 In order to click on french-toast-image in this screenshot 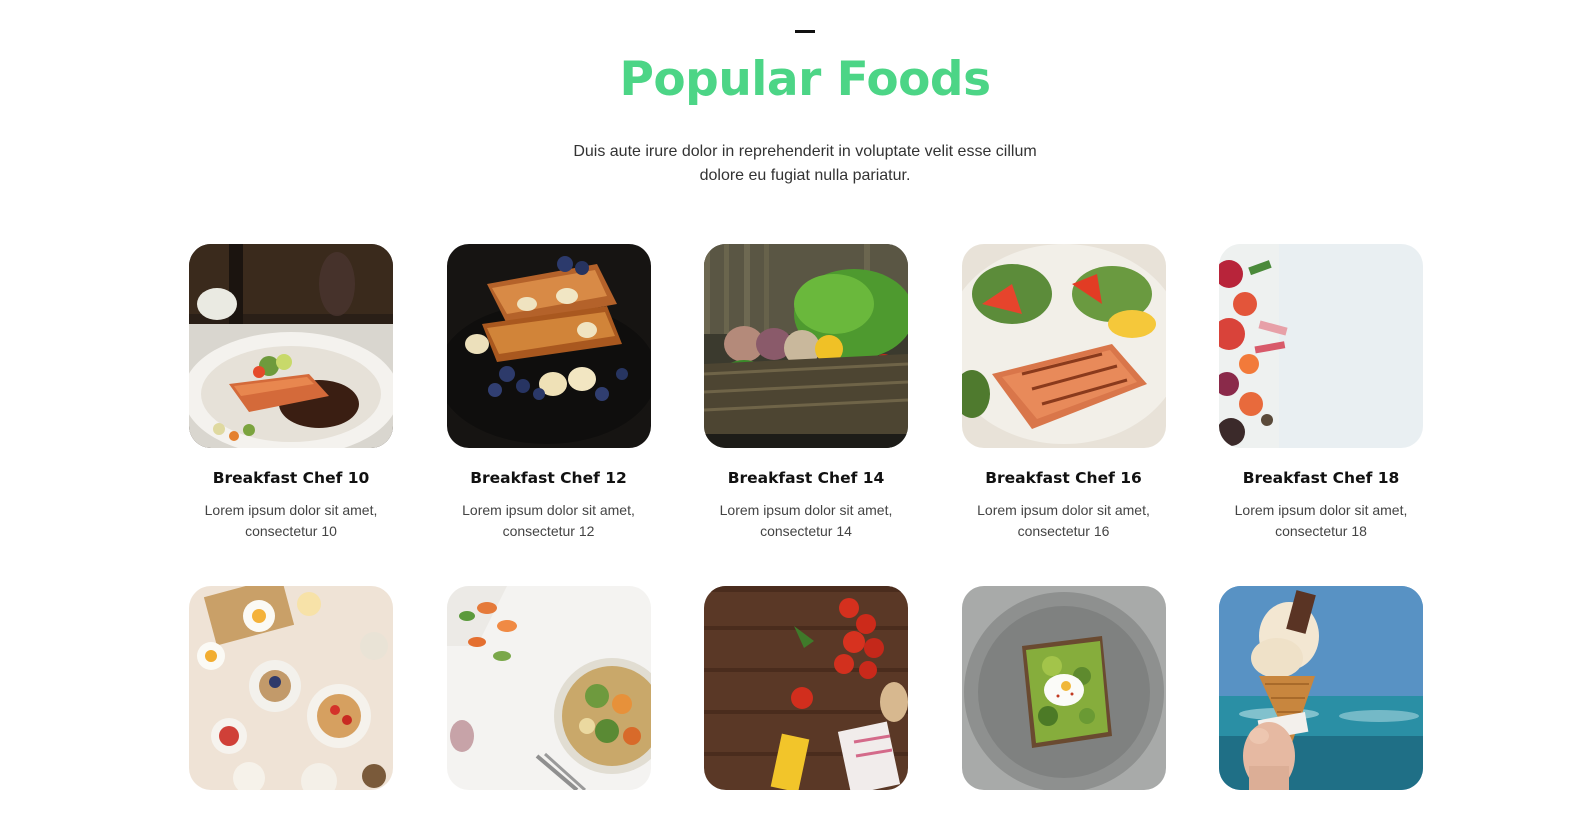, I will do `click(548, 346)`.